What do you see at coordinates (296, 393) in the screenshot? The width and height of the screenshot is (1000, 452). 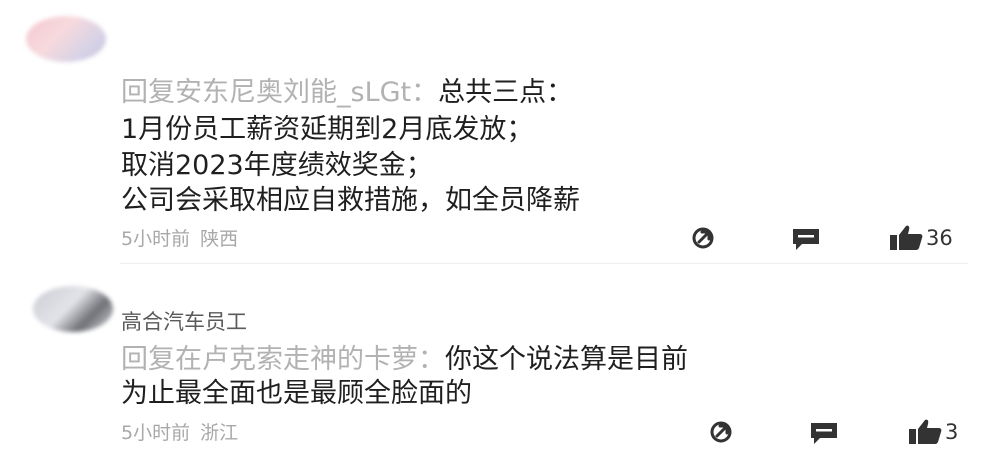 I see `comment-text-line: 为止最全面也是最顾全脸面的` at bounding box center [296, 393].